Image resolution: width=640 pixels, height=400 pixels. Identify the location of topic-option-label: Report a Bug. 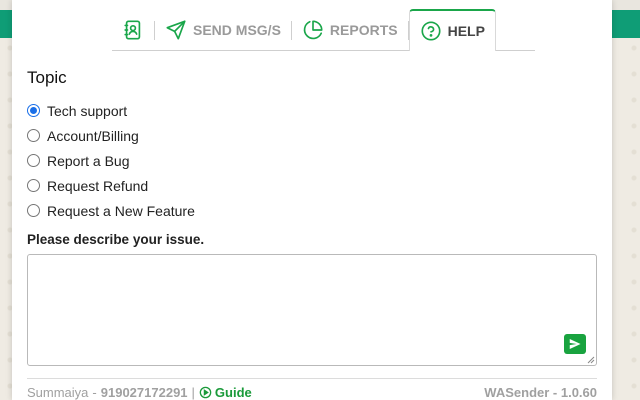
(88, 160).